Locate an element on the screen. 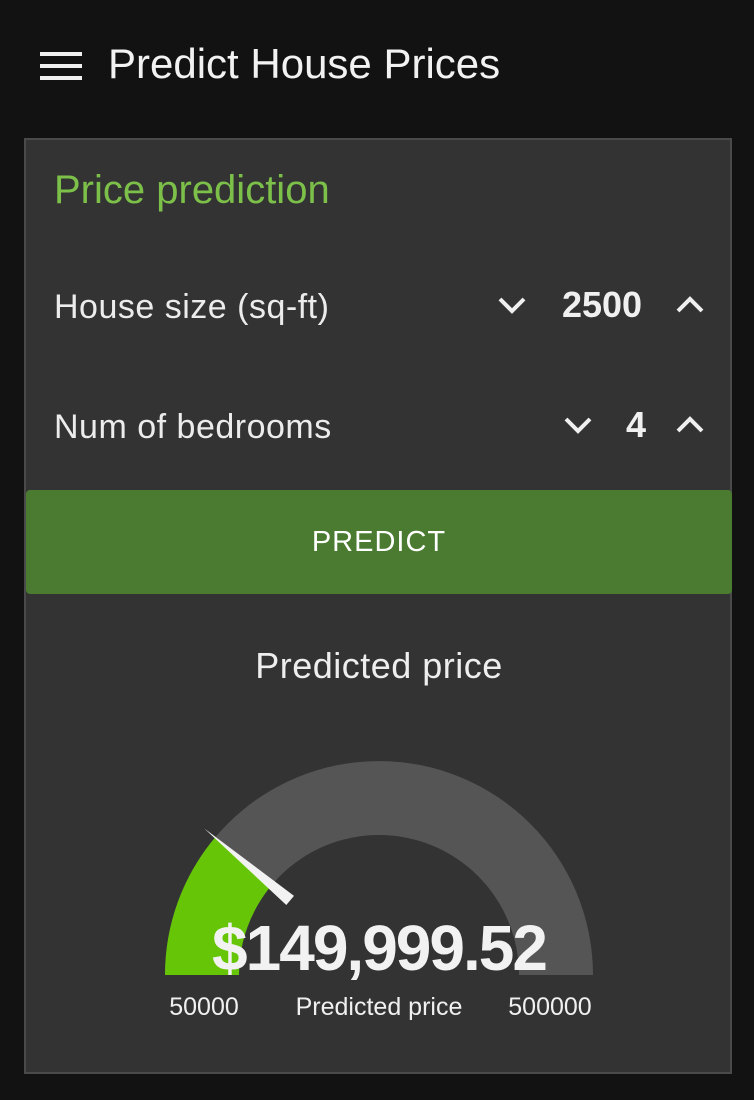 The height and width of the screenshot is (1100, 754). gauge-value-text: $149,999.52 is located at coordinates (379, 948).